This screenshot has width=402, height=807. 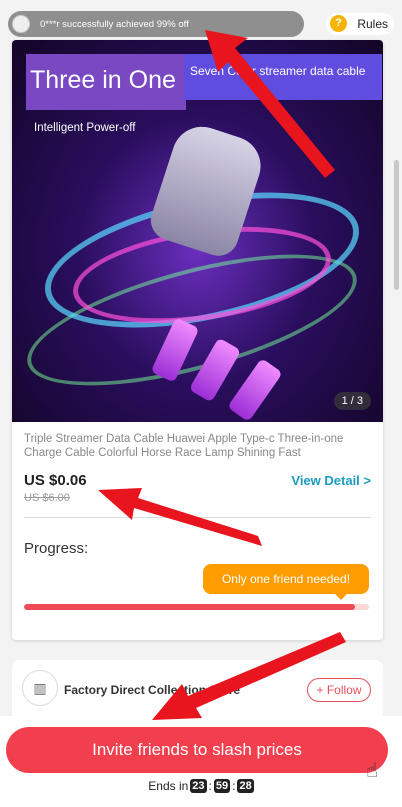 I want to click on view-detail-link: View Detail >, so click(x=331, y=480).